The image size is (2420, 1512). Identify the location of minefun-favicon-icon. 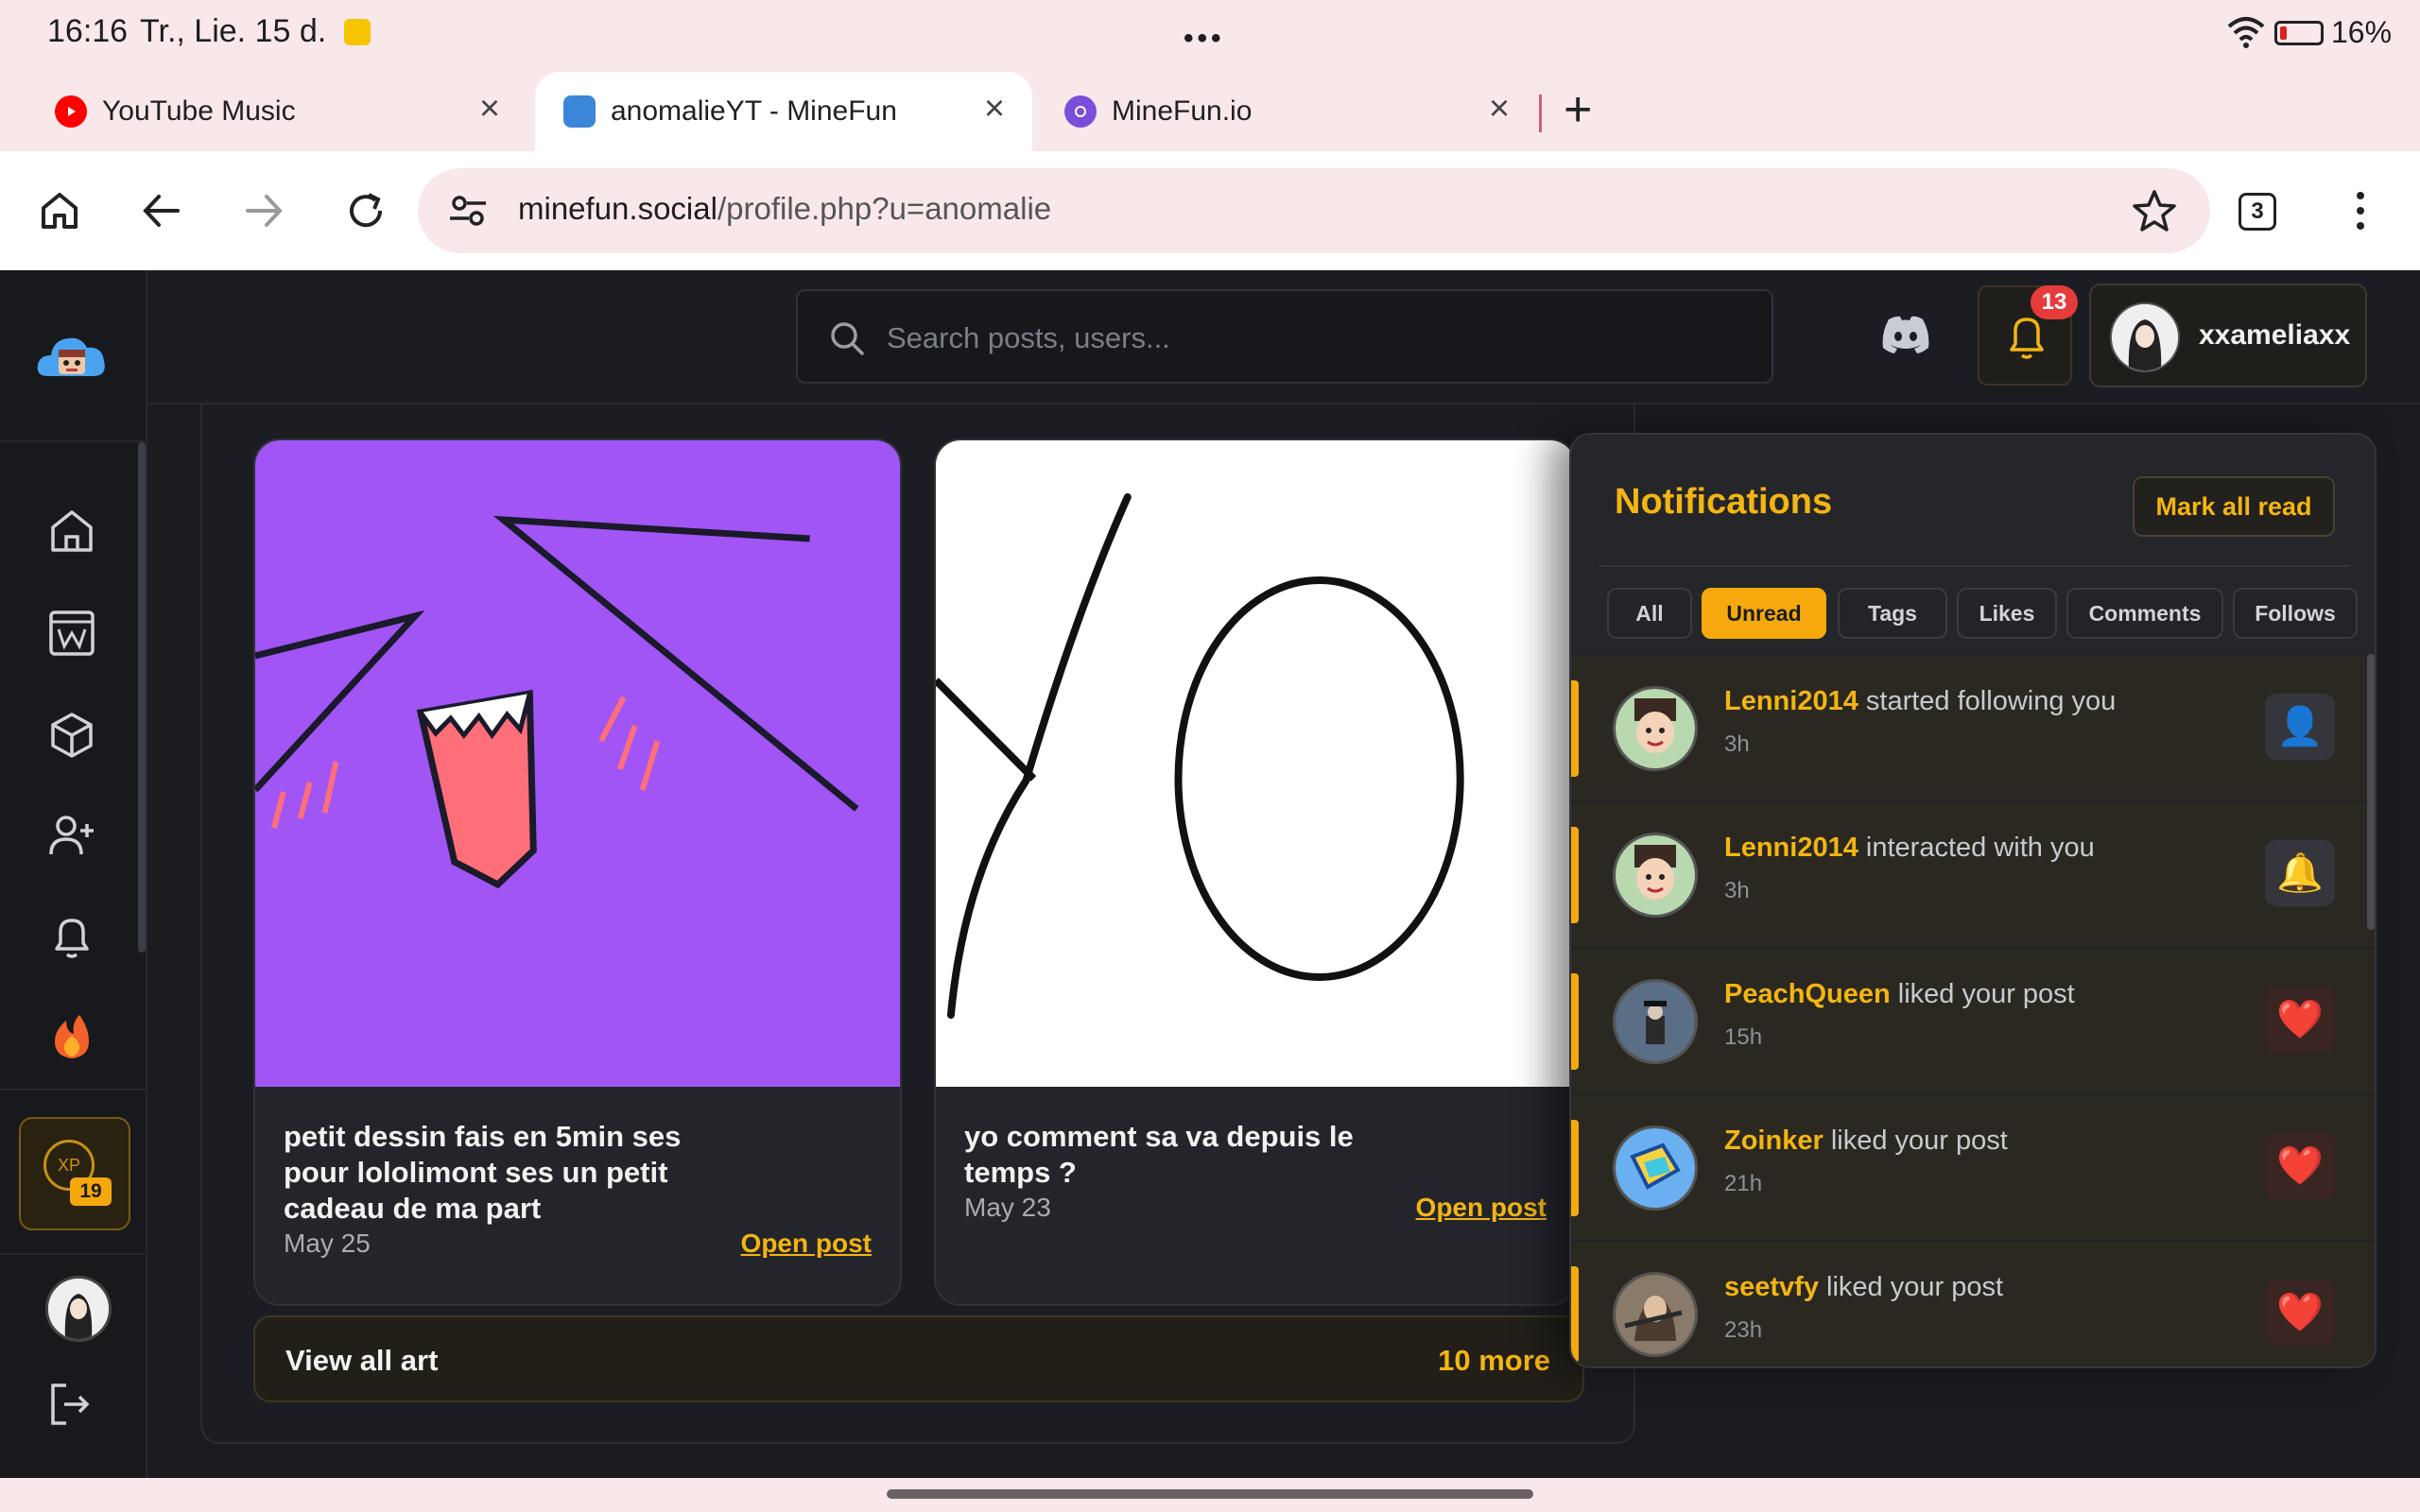
(579, 111).